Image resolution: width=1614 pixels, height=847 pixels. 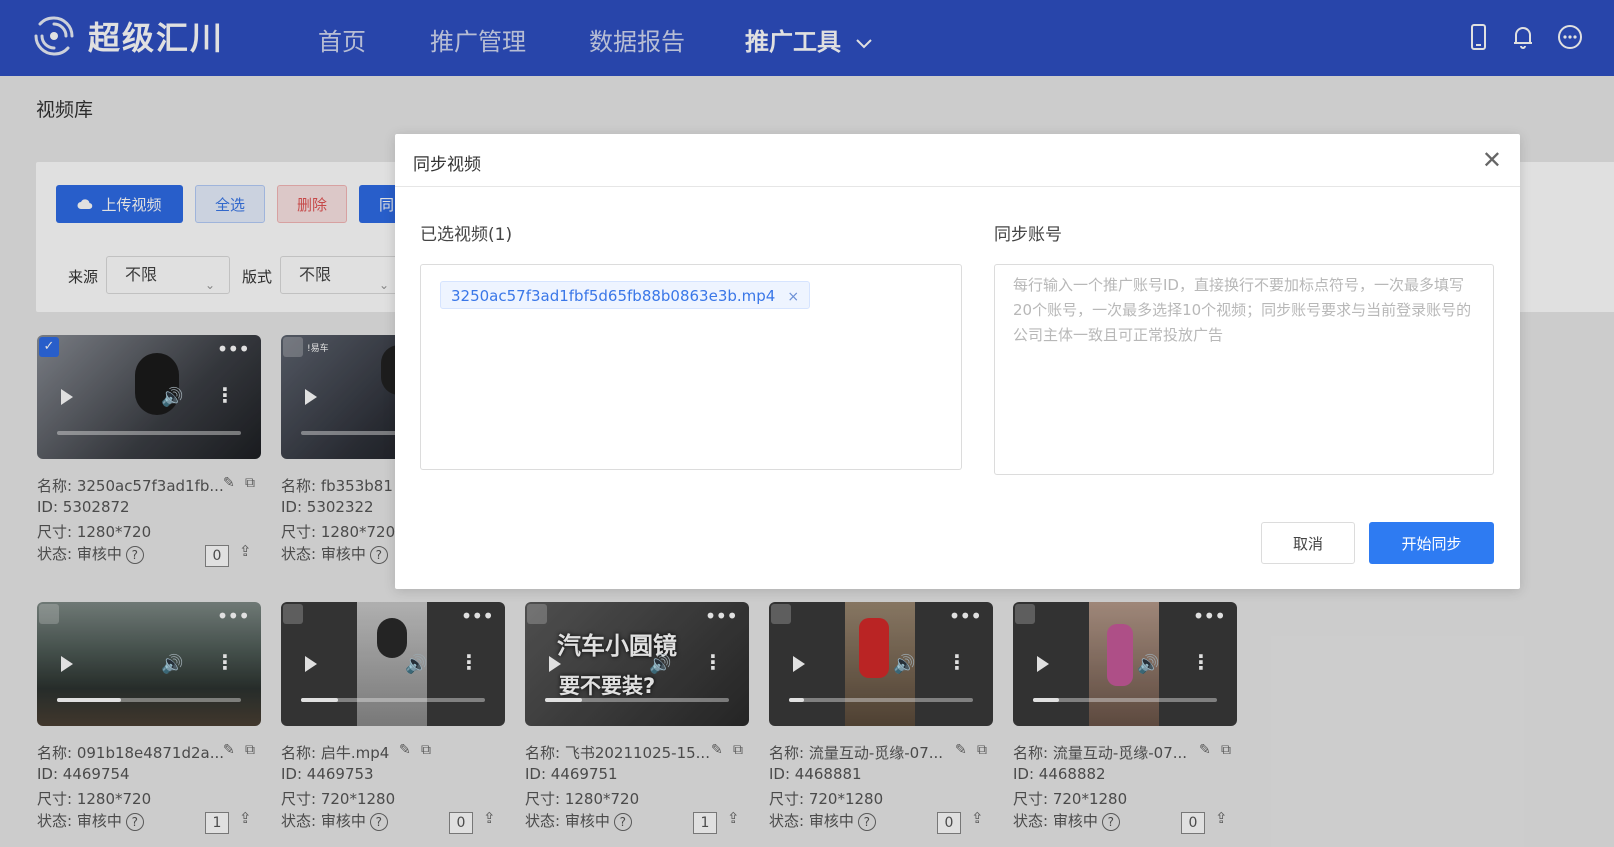 I want to click on dialog-title: 同步视频, so click(x=447, y=165).